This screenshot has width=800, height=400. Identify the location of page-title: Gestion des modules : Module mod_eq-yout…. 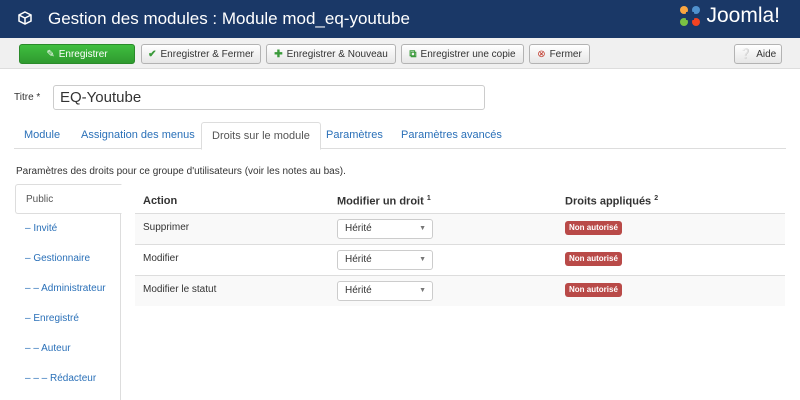
(229, 18).